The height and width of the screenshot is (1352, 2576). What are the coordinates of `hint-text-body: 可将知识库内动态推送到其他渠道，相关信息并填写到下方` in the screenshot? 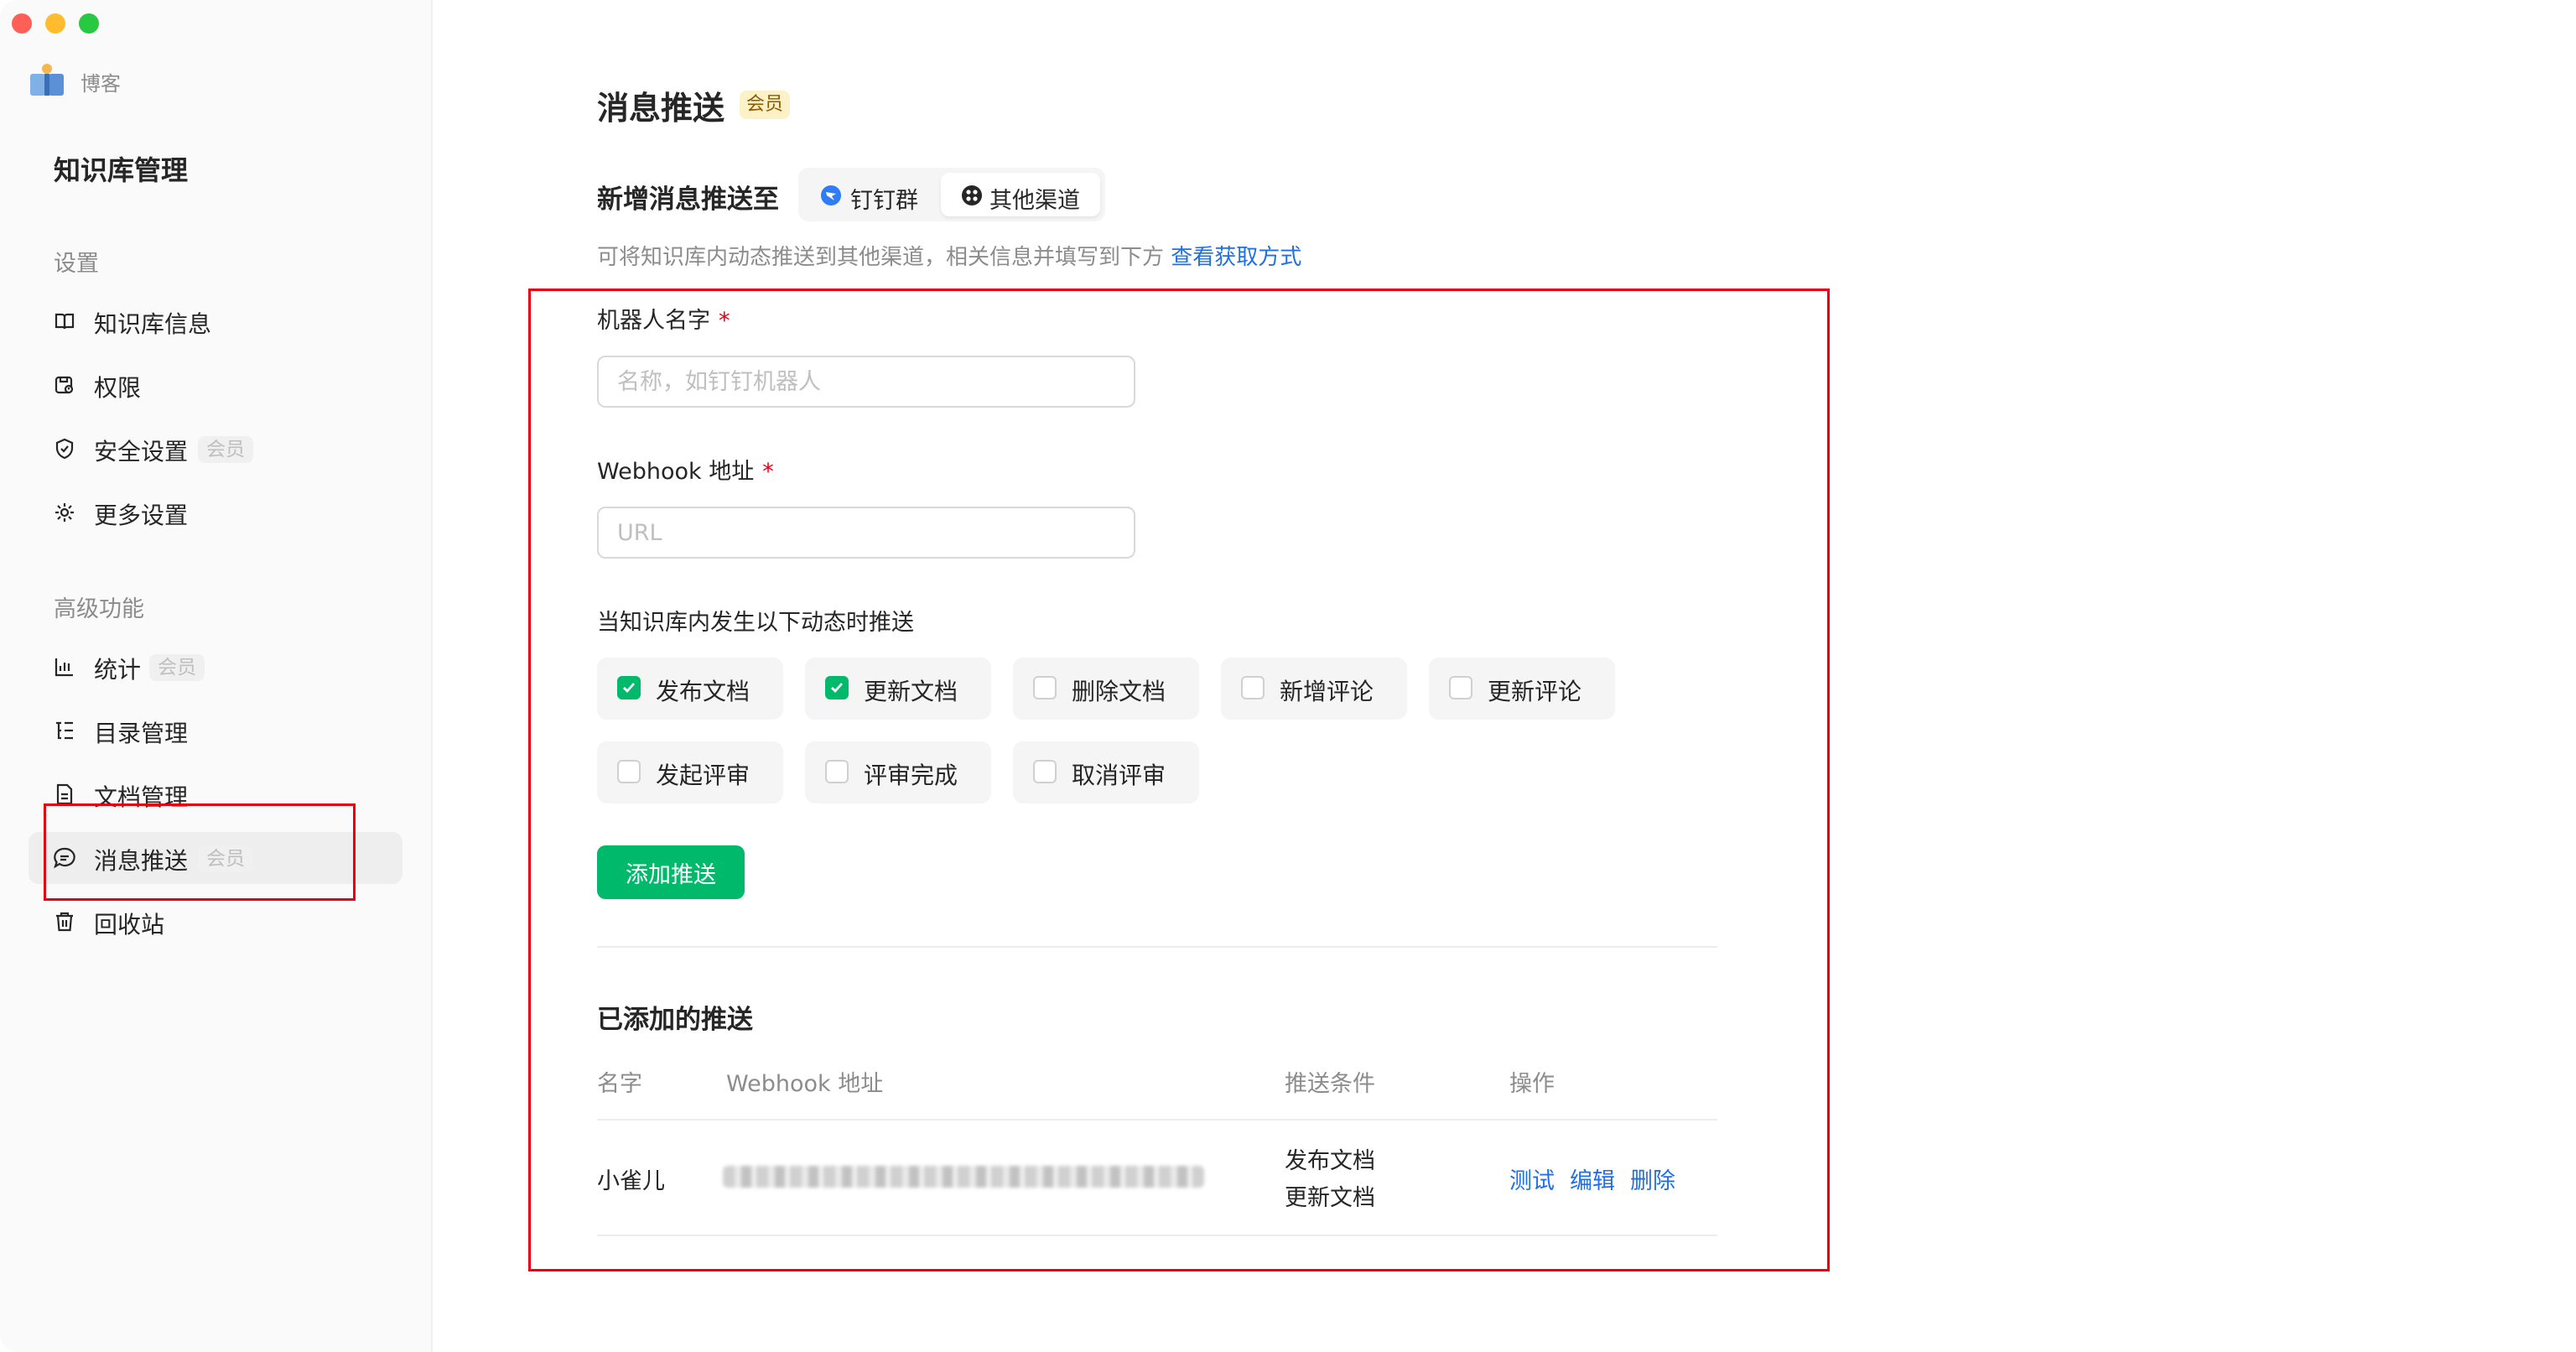 It's located at (881, 257).